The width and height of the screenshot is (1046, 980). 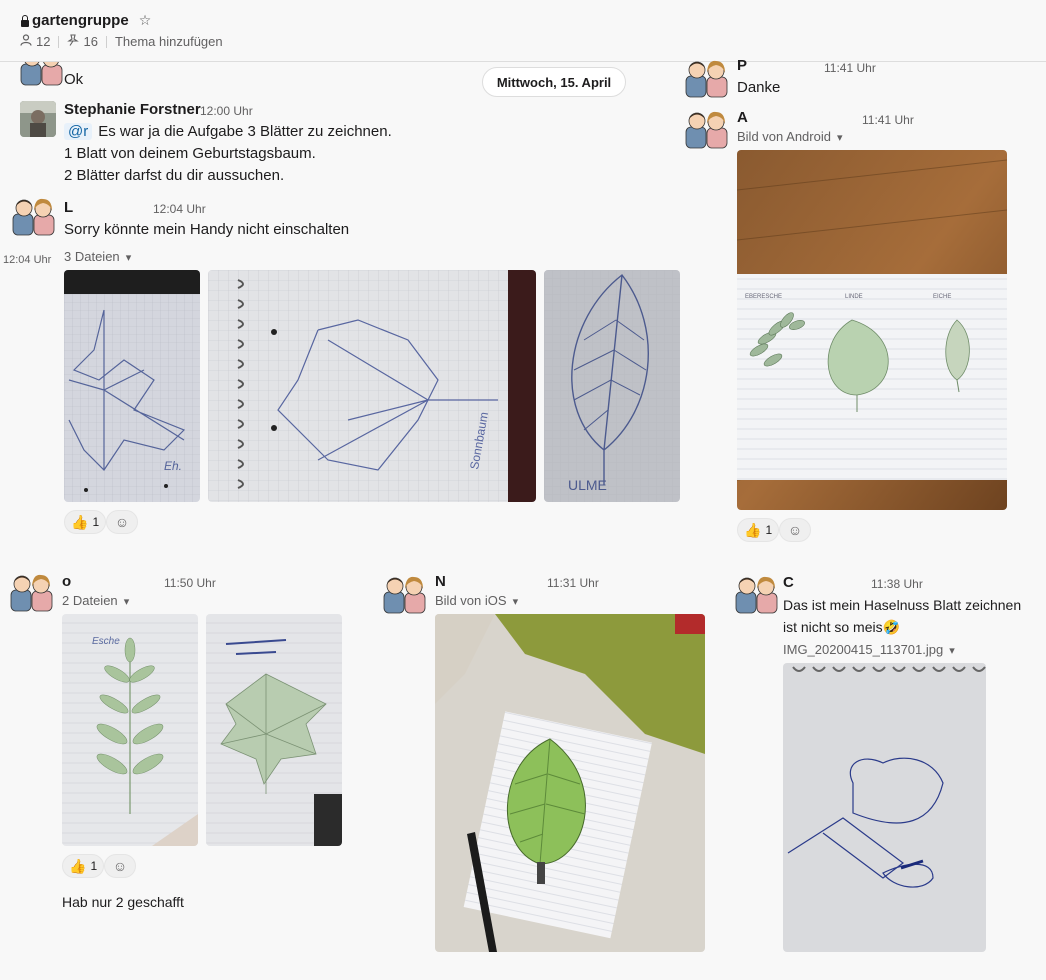 What do you see at coordinates (523, 31) in the screenshot?
I see `channel-header: gartengruppe ☆ 12 16 Thema hinzufügen` at bounding box center [523, 31].